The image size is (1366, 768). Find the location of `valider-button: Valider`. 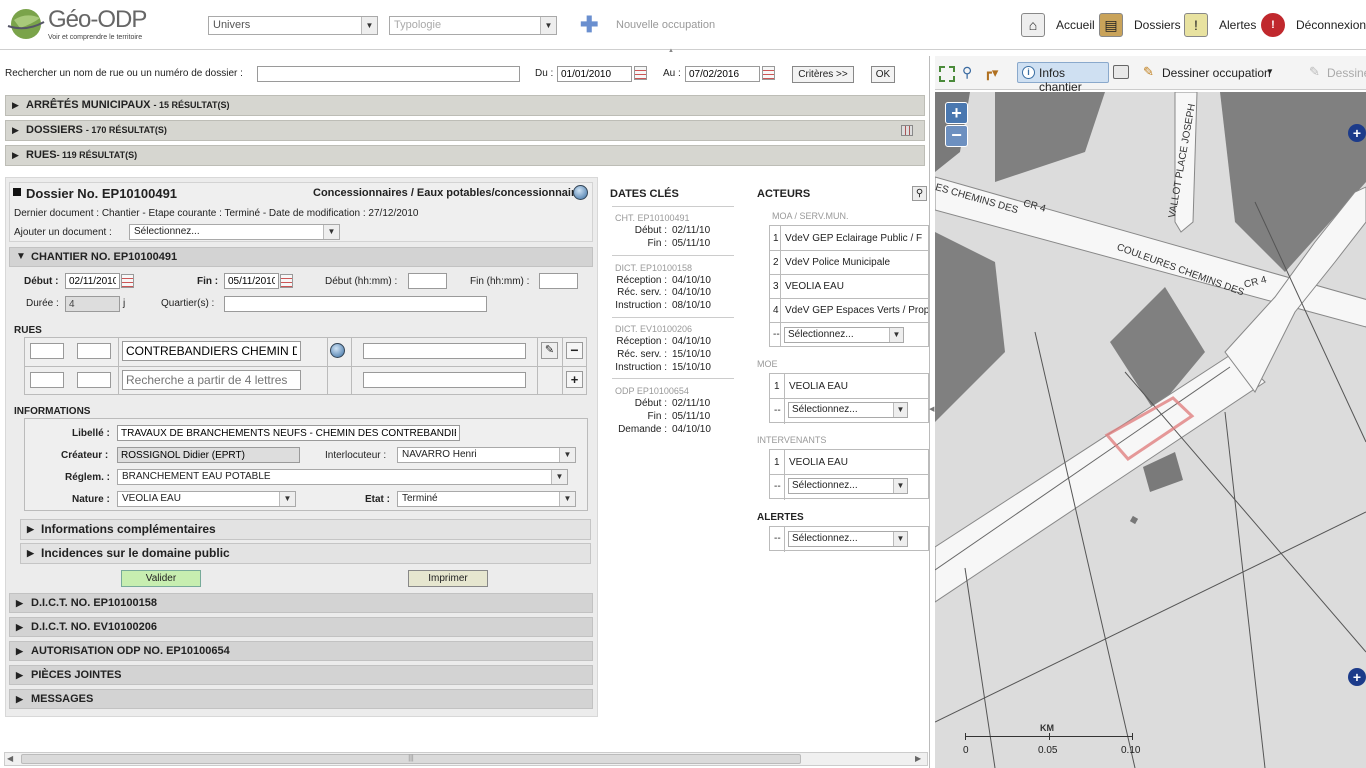

valider-button: Valider is located at coordinates (161, 578).